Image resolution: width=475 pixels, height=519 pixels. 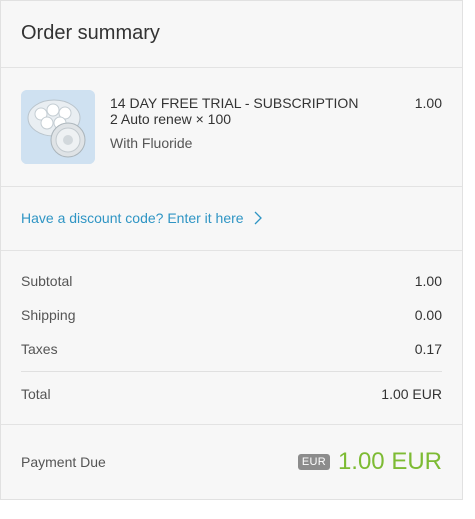 I want to click on total-label: Total, so click(x=36, y=394).